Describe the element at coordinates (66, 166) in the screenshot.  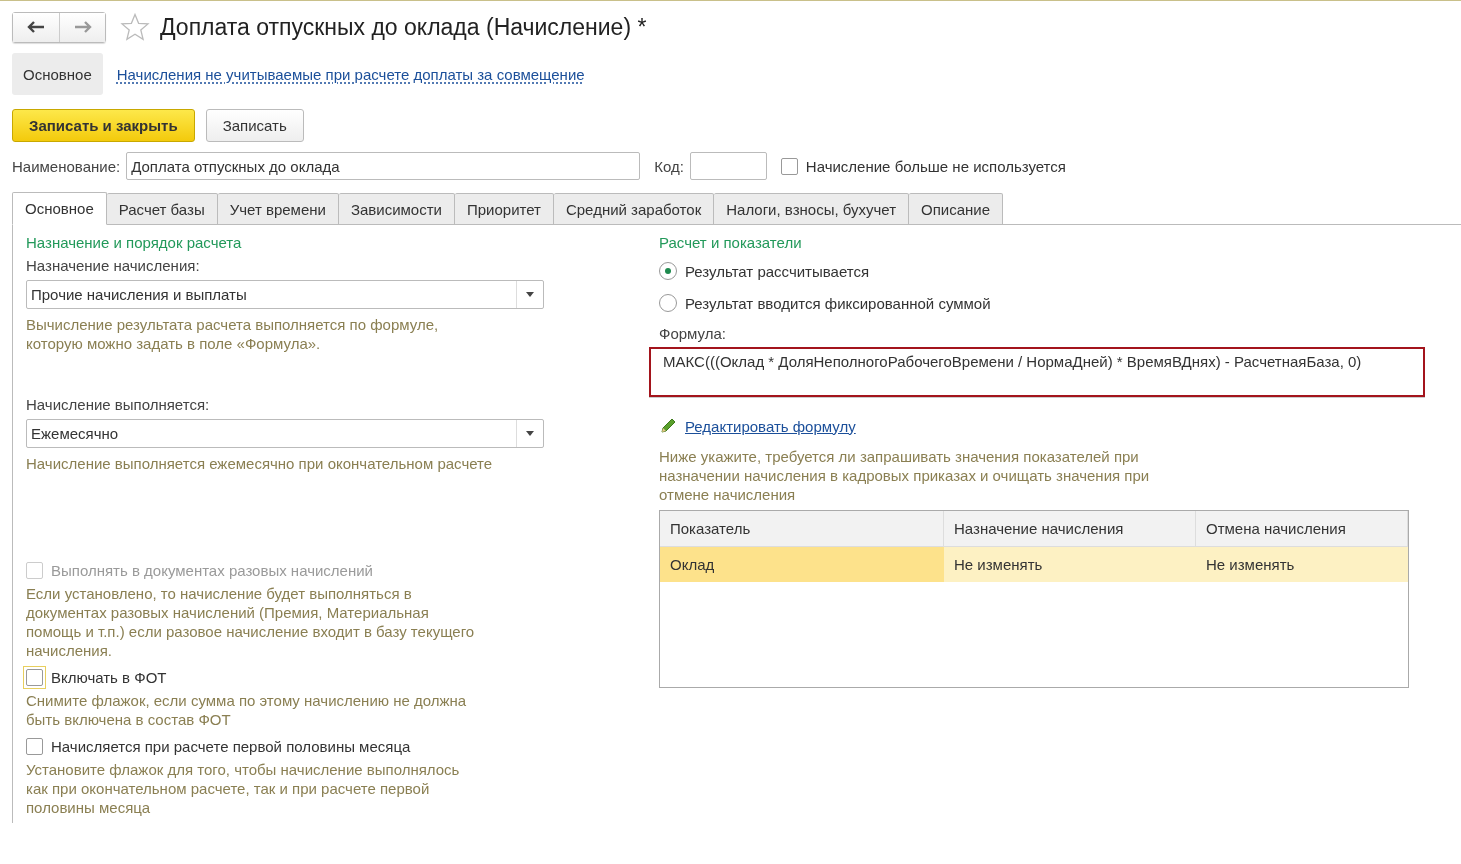
I see `name-label: Наименование:` at that location.